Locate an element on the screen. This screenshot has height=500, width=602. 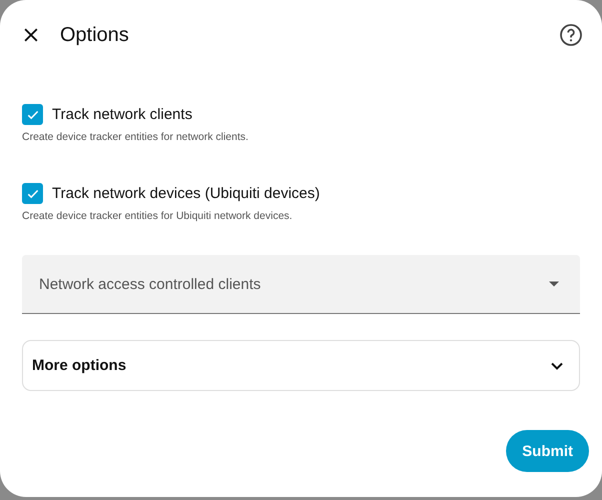
more-options-panel: More options is located at coordinates (301, 365).